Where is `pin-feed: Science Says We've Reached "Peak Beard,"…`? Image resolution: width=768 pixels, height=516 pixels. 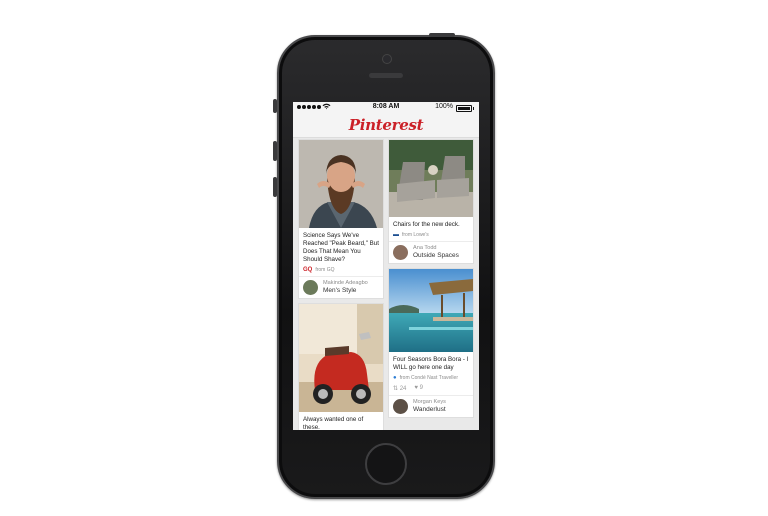 pin-feed: Science Says We've Reached "Peak Beard,"… is located at coordinates (386, 284).